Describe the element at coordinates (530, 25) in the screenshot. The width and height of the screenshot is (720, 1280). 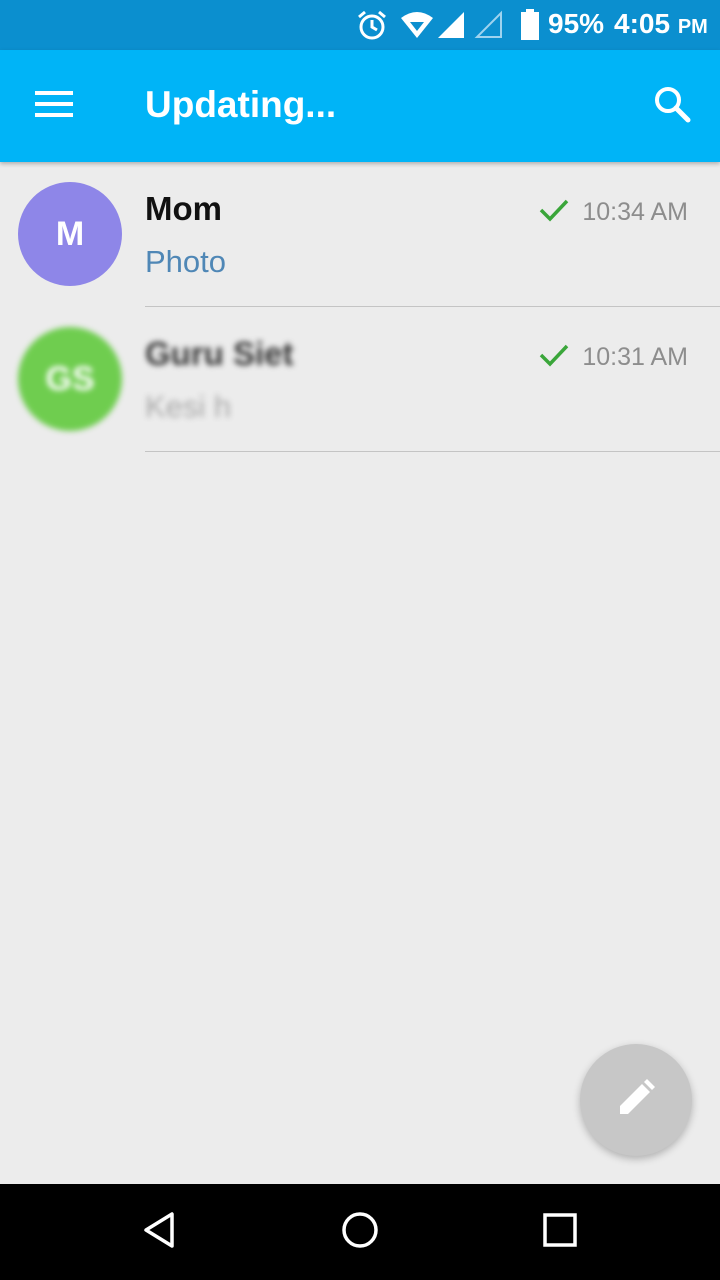
I see `battery-icon` at that location.